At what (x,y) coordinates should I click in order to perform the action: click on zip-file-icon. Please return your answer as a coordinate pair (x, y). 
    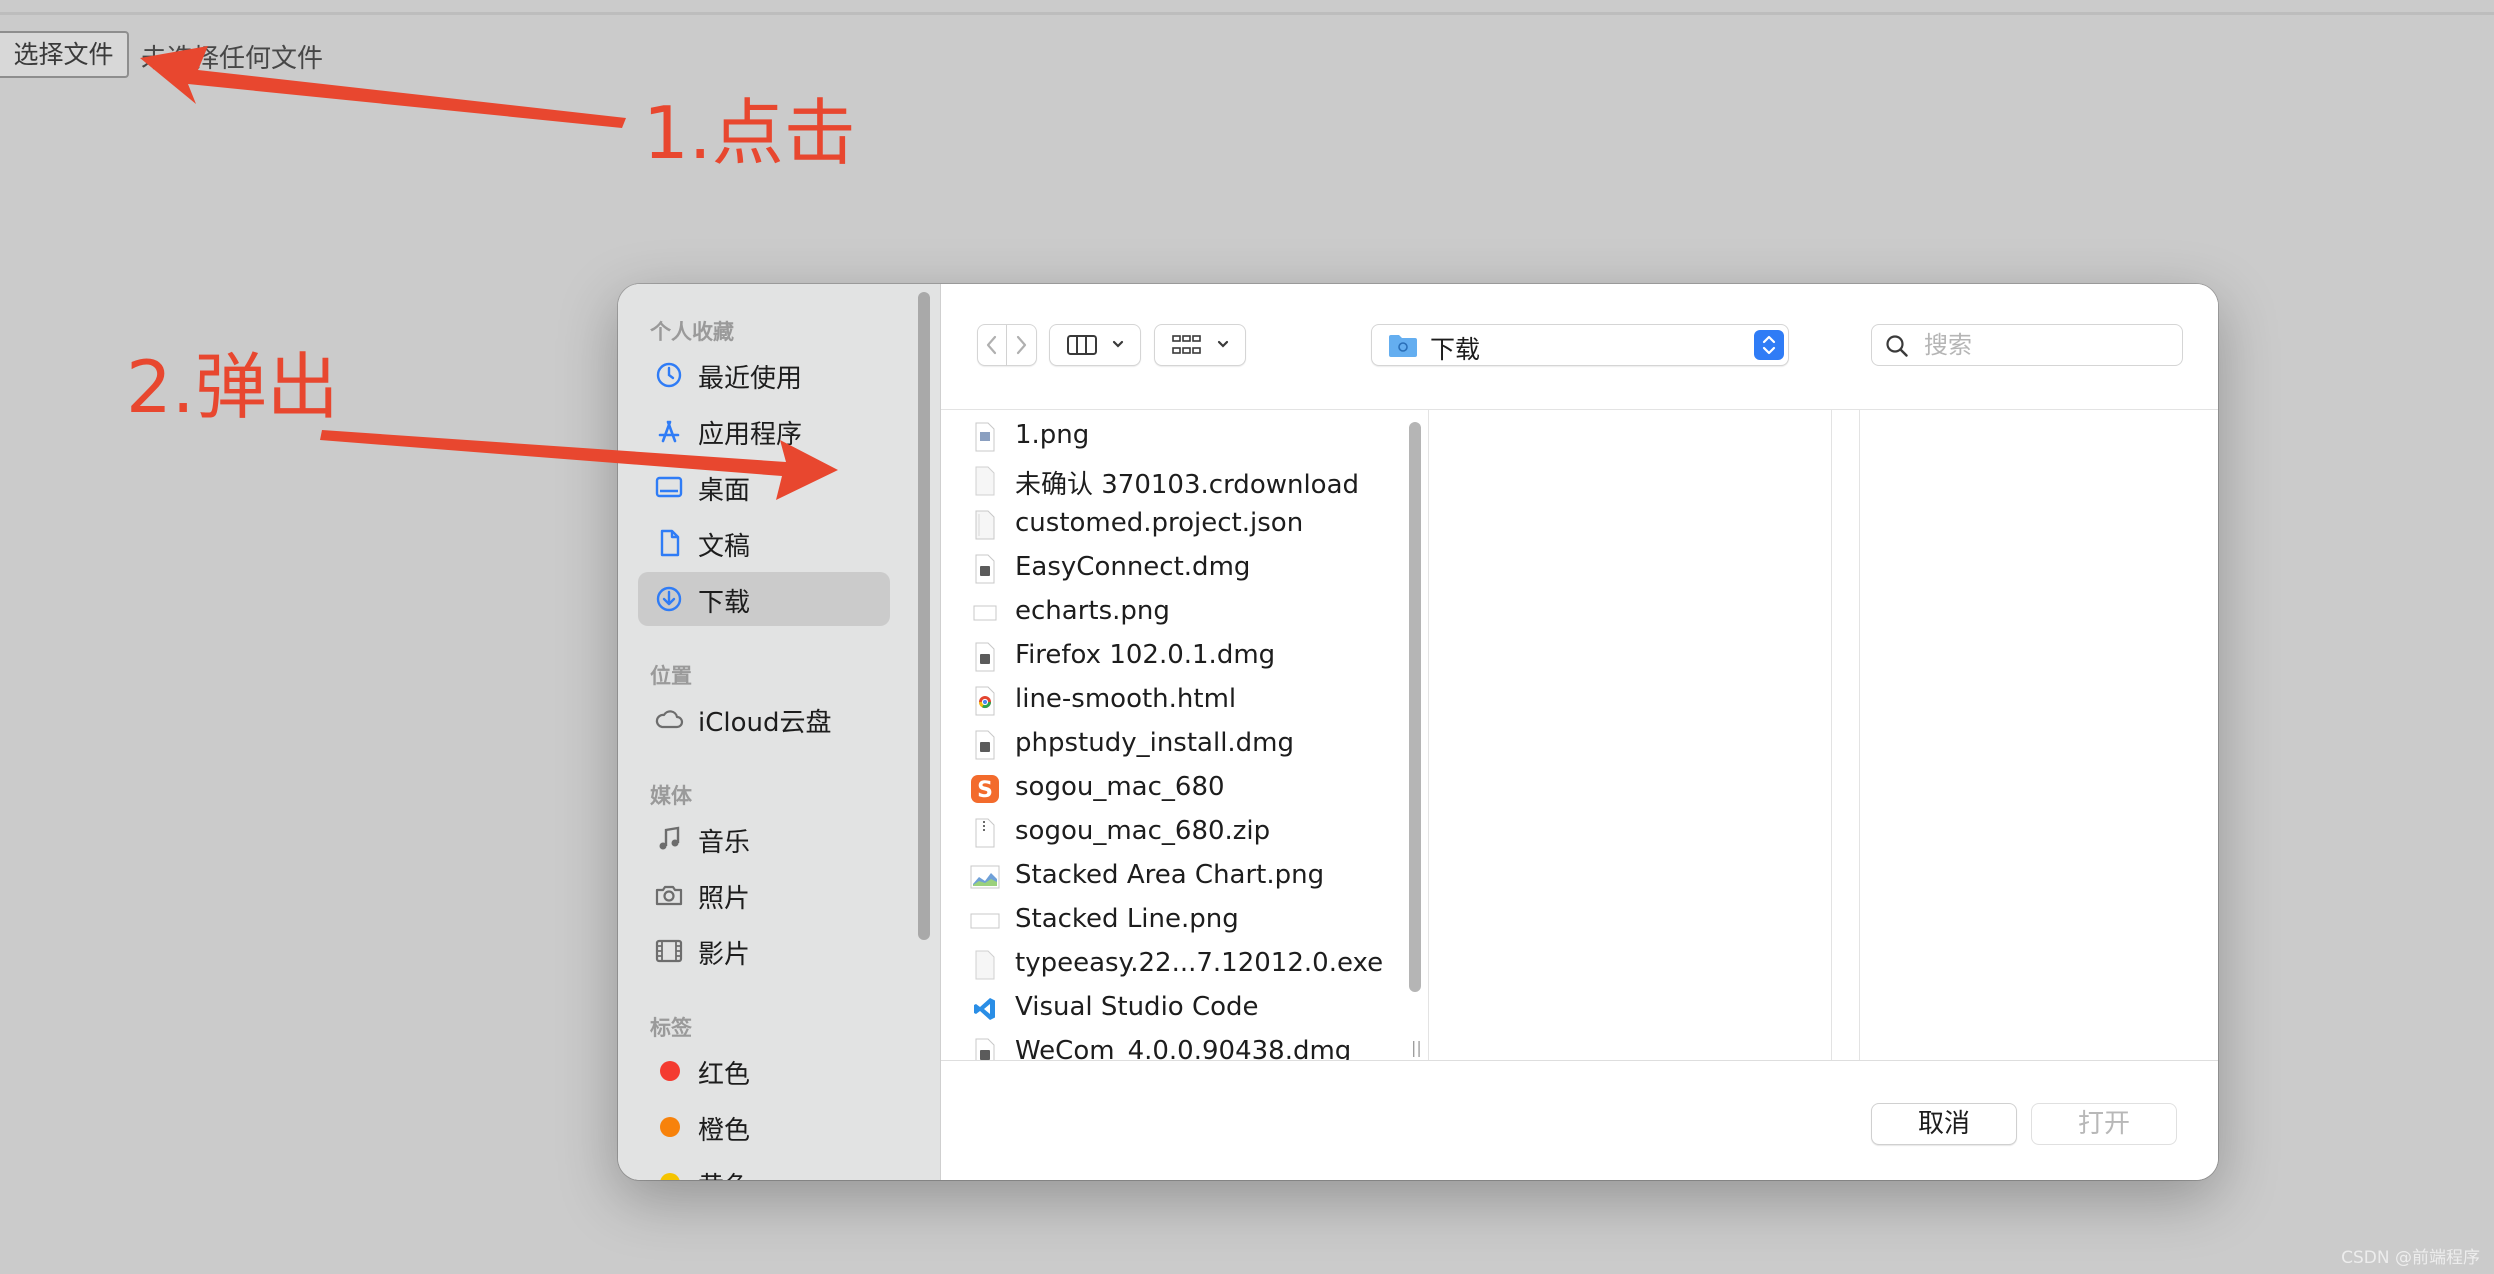
    Looking at the image, I should click on (985, 833).